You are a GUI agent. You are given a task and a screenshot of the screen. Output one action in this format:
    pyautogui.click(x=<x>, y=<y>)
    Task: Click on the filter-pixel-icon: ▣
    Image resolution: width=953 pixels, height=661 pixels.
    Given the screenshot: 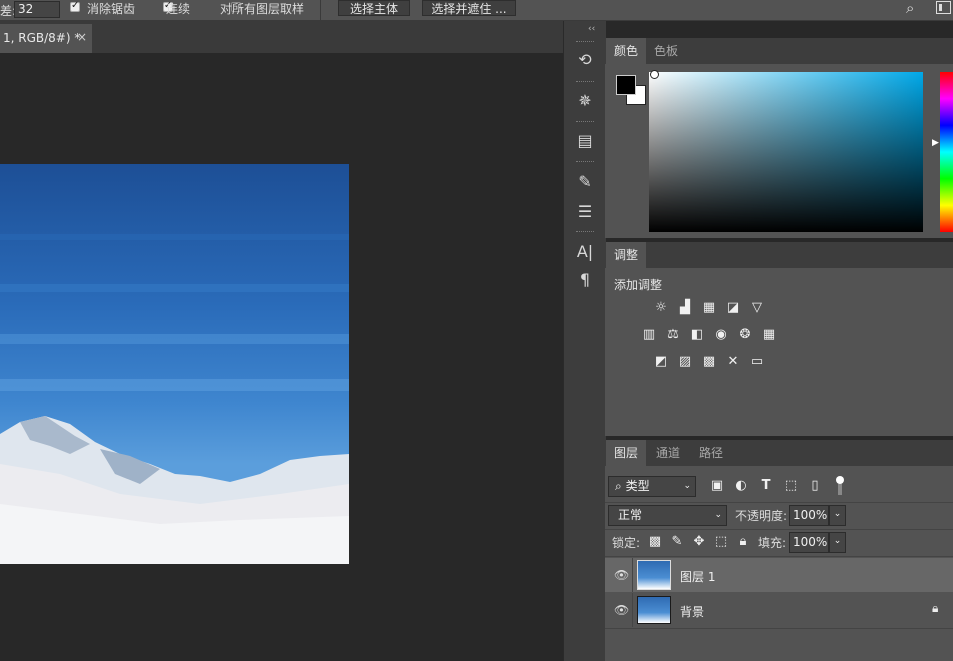 What is the action you would take?
    pyautogui.click(x=717, y=486)
    